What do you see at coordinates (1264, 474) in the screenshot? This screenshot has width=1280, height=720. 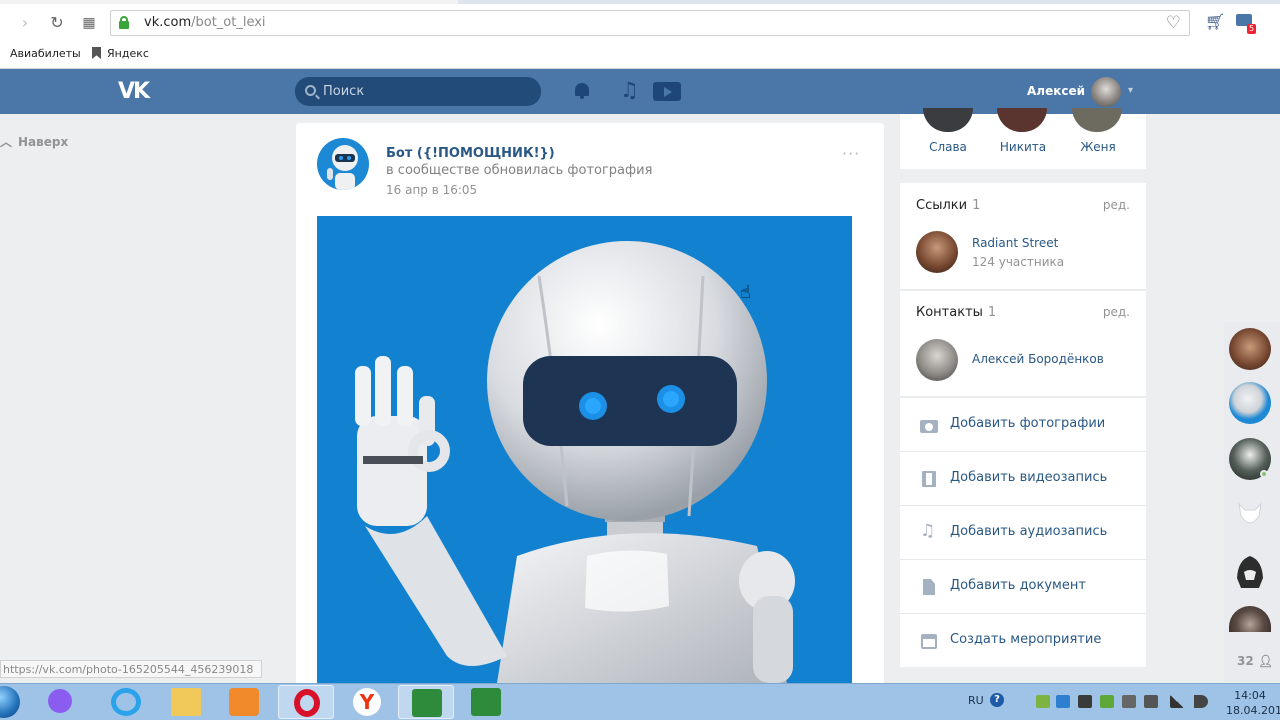 I see `online-indicator` at bounding box center [1264, 474].